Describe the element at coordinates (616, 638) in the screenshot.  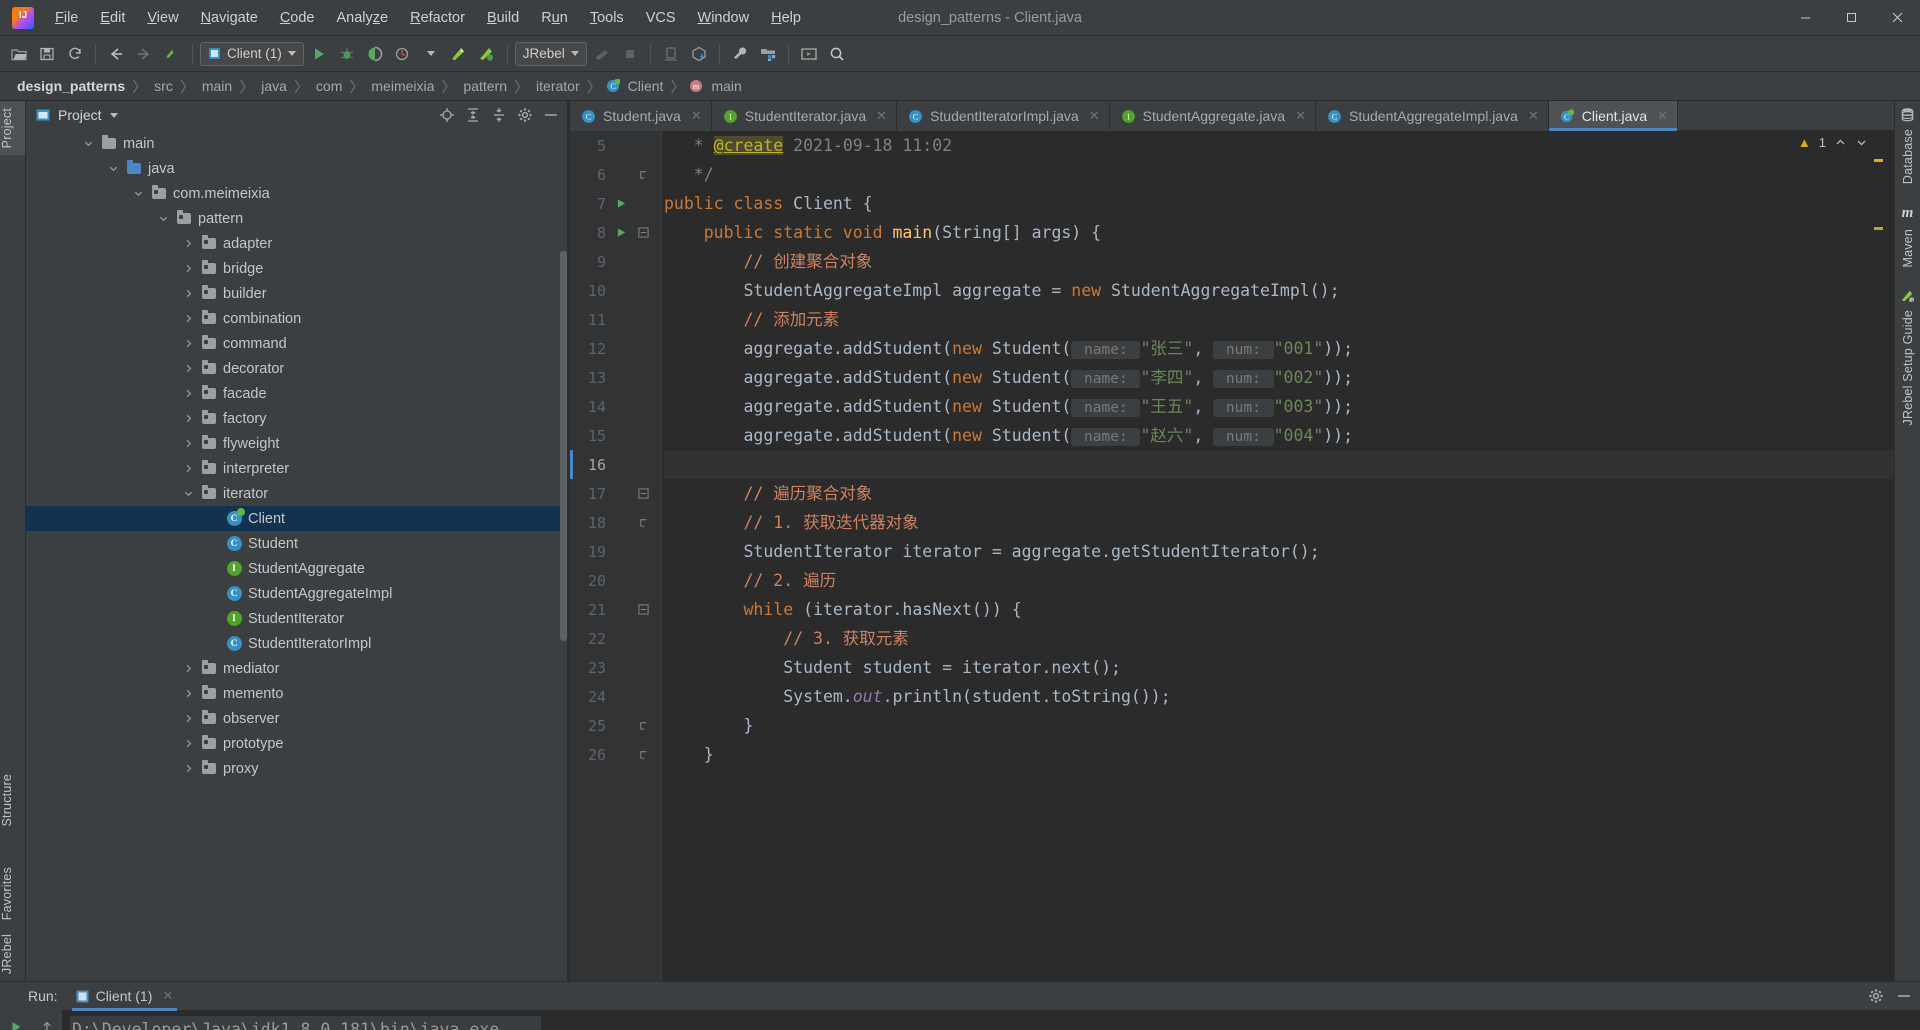
I see `gutter-line: 22` at that location.